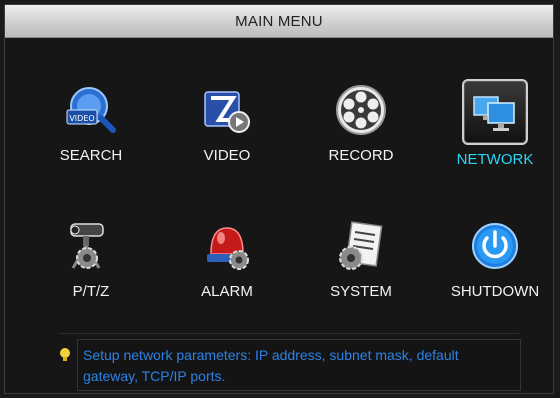 Image resolution: width=560 pixels, height=398 pixels. I want to click on menu-item-label: NETWORK, so click(495, 159).